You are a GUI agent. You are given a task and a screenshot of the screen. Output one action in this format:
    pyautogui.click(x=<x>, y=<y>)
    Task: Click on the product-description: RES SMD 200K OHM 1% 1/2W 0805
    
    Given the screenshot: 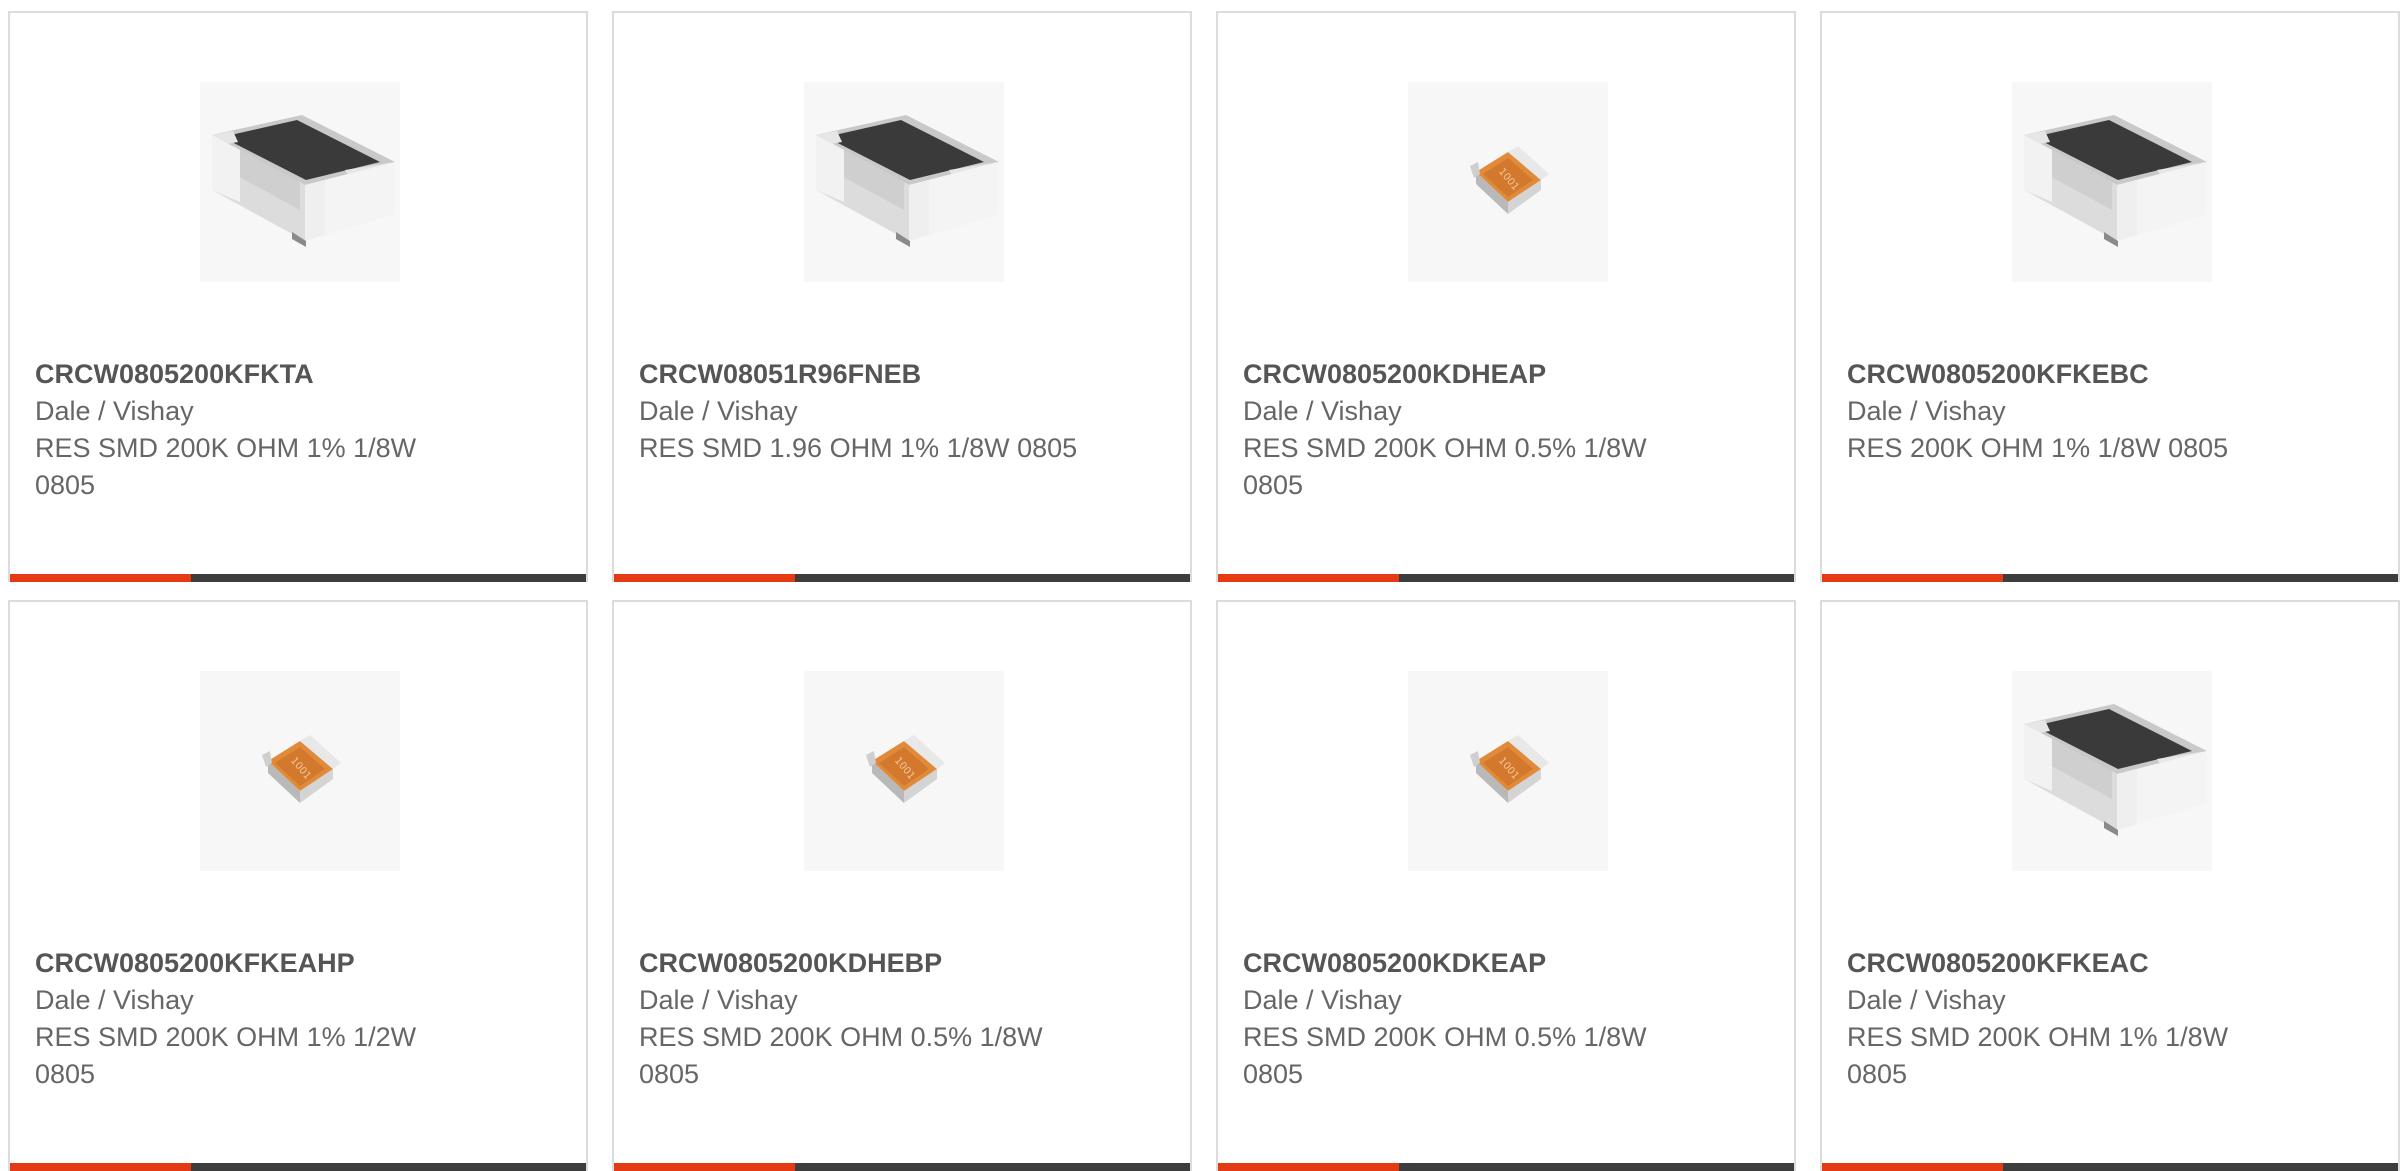 What is the action you would take?
    pyautogui.click(x=226, y=1055)
    